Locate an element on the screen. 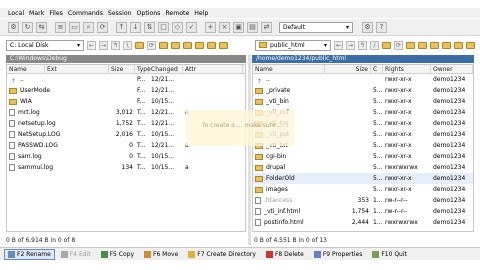 This screenshot has height=270, width=480. table-row: _private 5... rwxr-xr-x demo1234 is located at coordinates (363, 90).